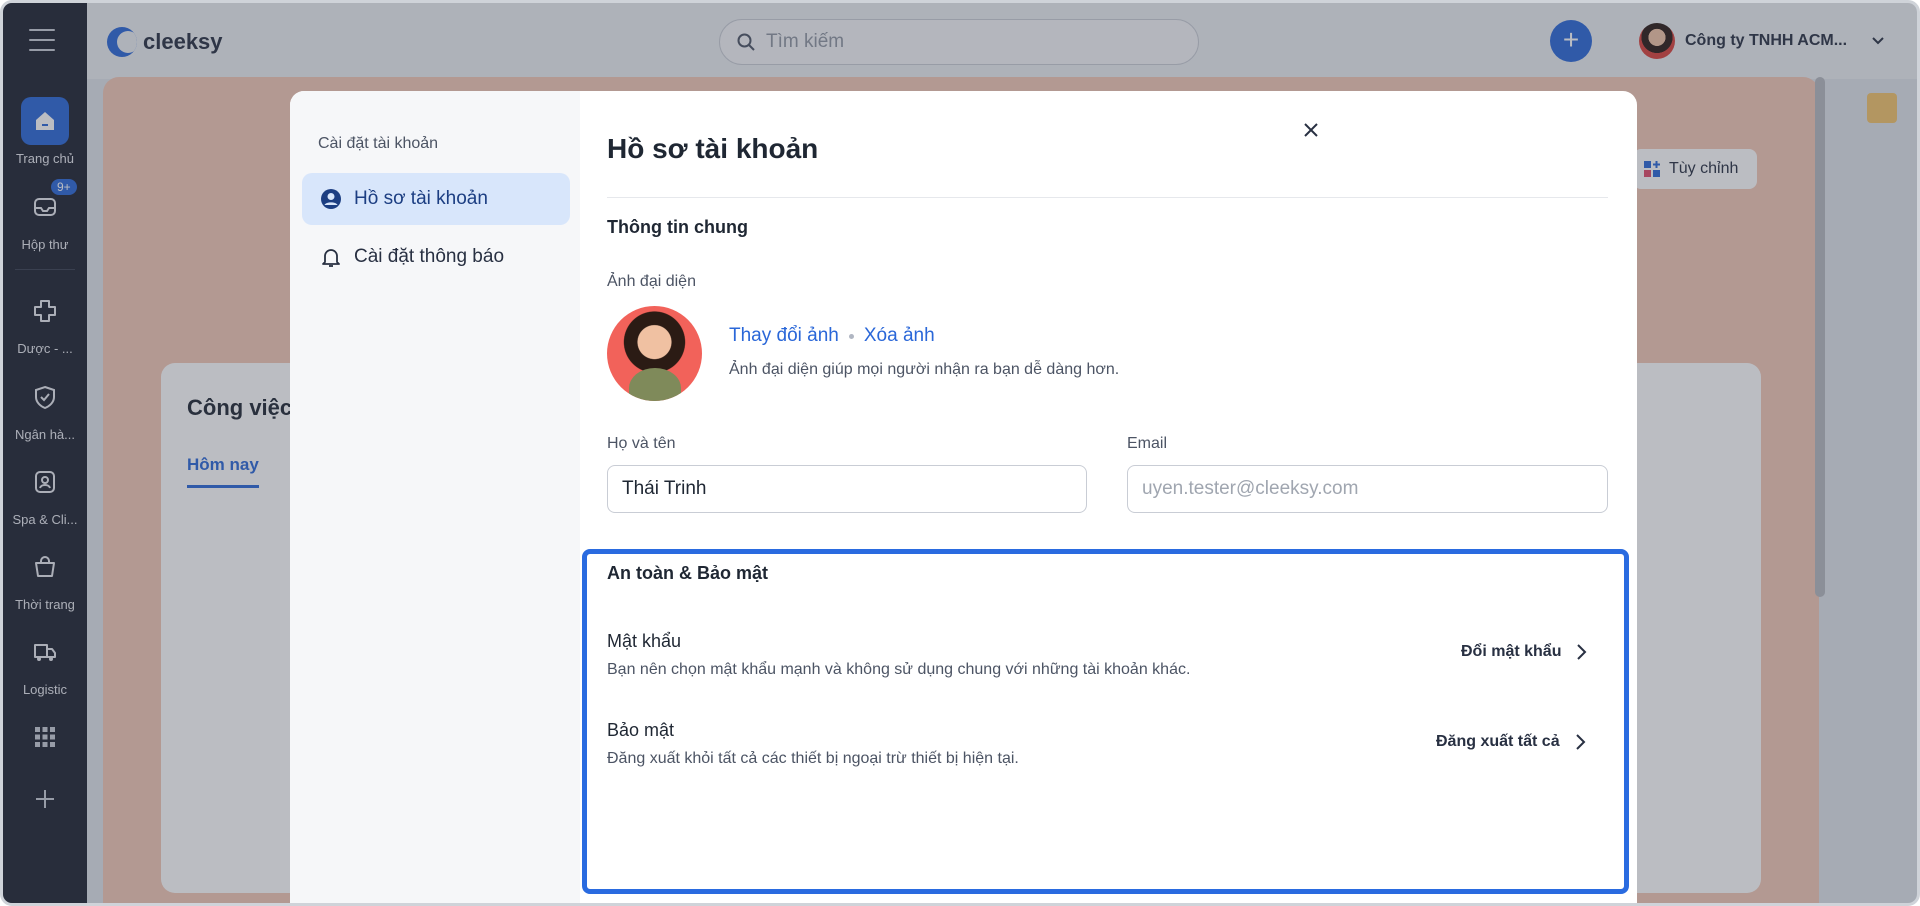  What do you see at coordinates (784, 336) in the screenshot?
I see `change-photo-link: Thay đổi ảnh` at bounding box center [784, 336].